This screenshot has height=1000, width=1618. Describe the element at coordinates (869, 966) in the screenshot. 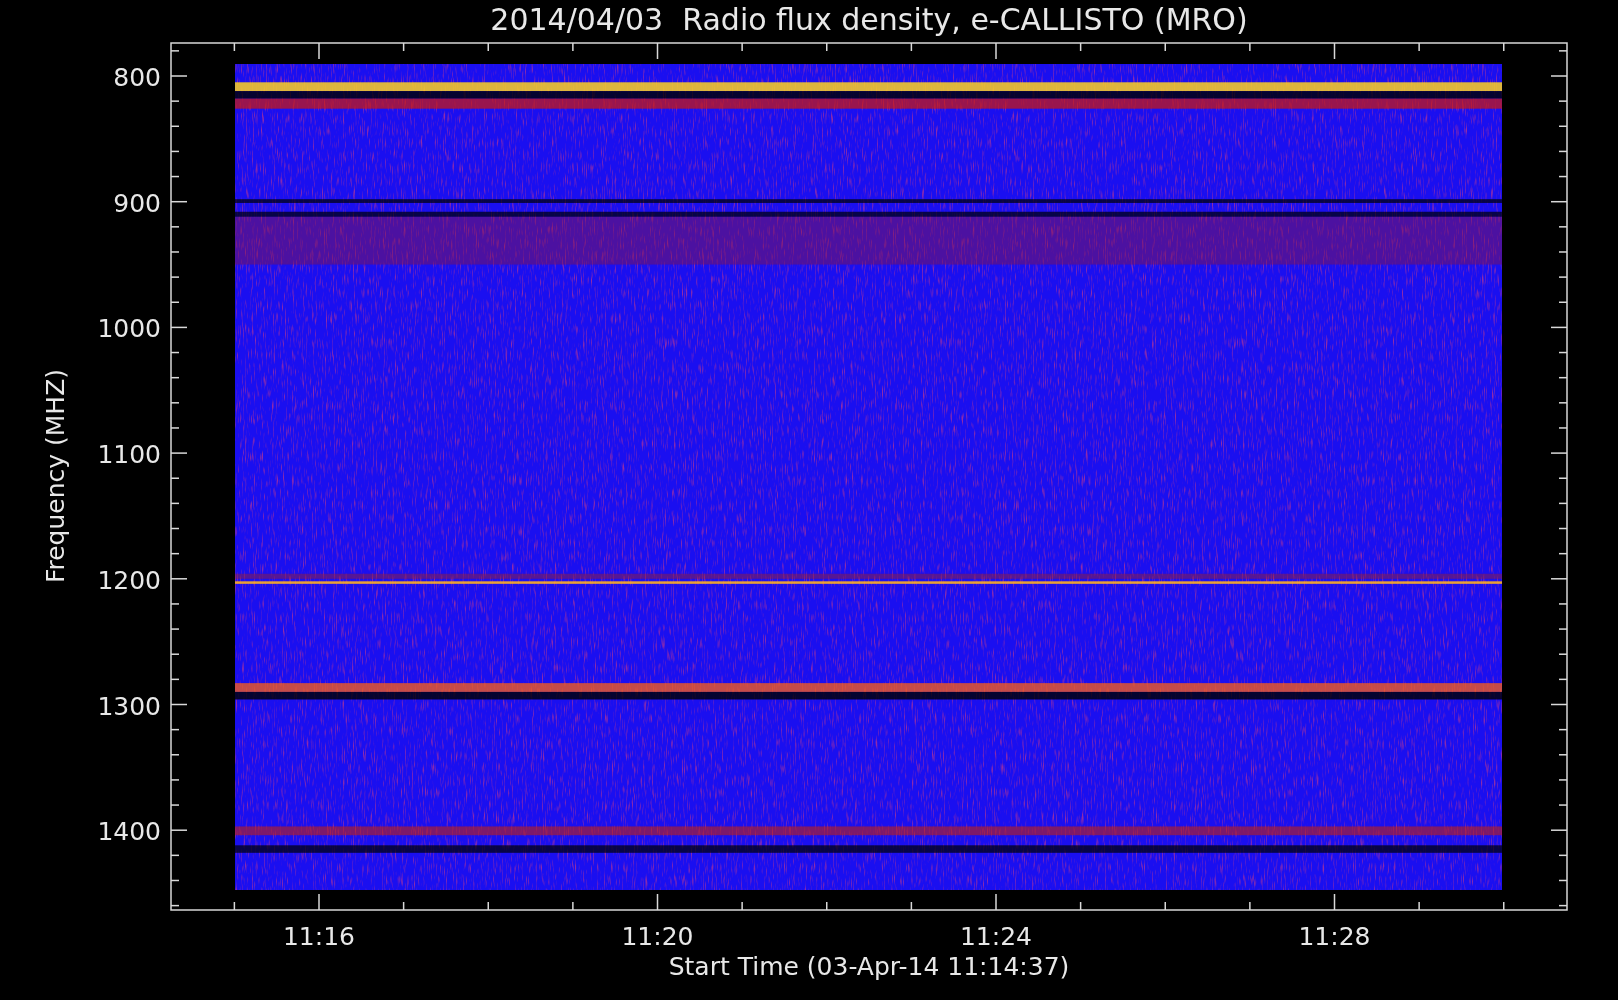

I see `axis-label: Start Time (03-Apr-14 11:14:37)` at that location.